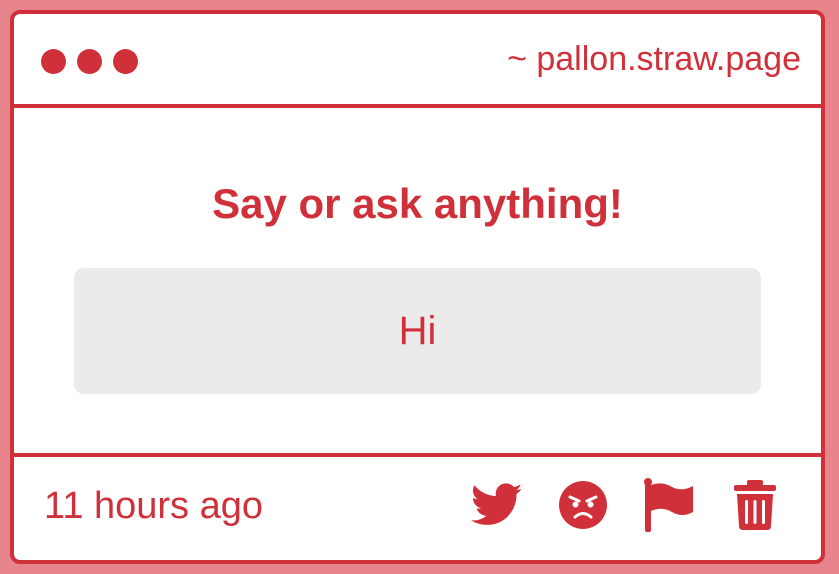 The image size is (839, 574). I want to click on flag-icon, so click(668, 505).